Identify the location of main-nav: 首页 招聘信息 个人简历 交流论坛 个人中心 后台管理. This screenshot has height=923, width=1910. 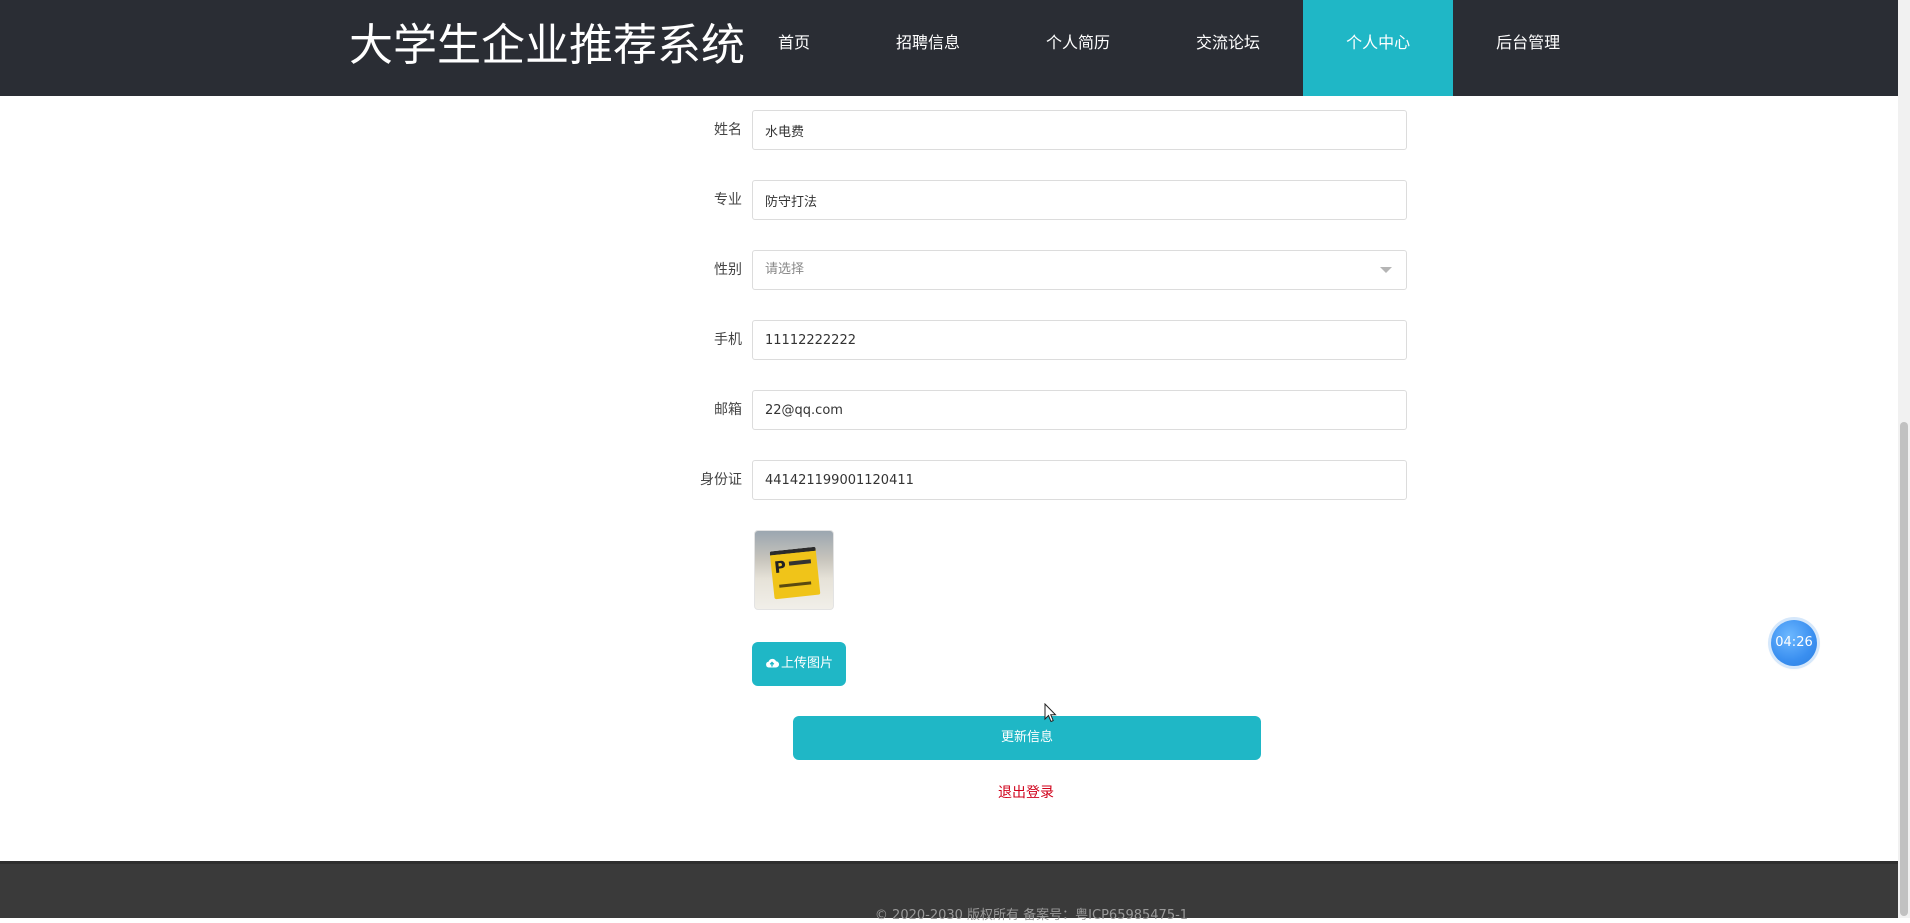
(1169, 48).